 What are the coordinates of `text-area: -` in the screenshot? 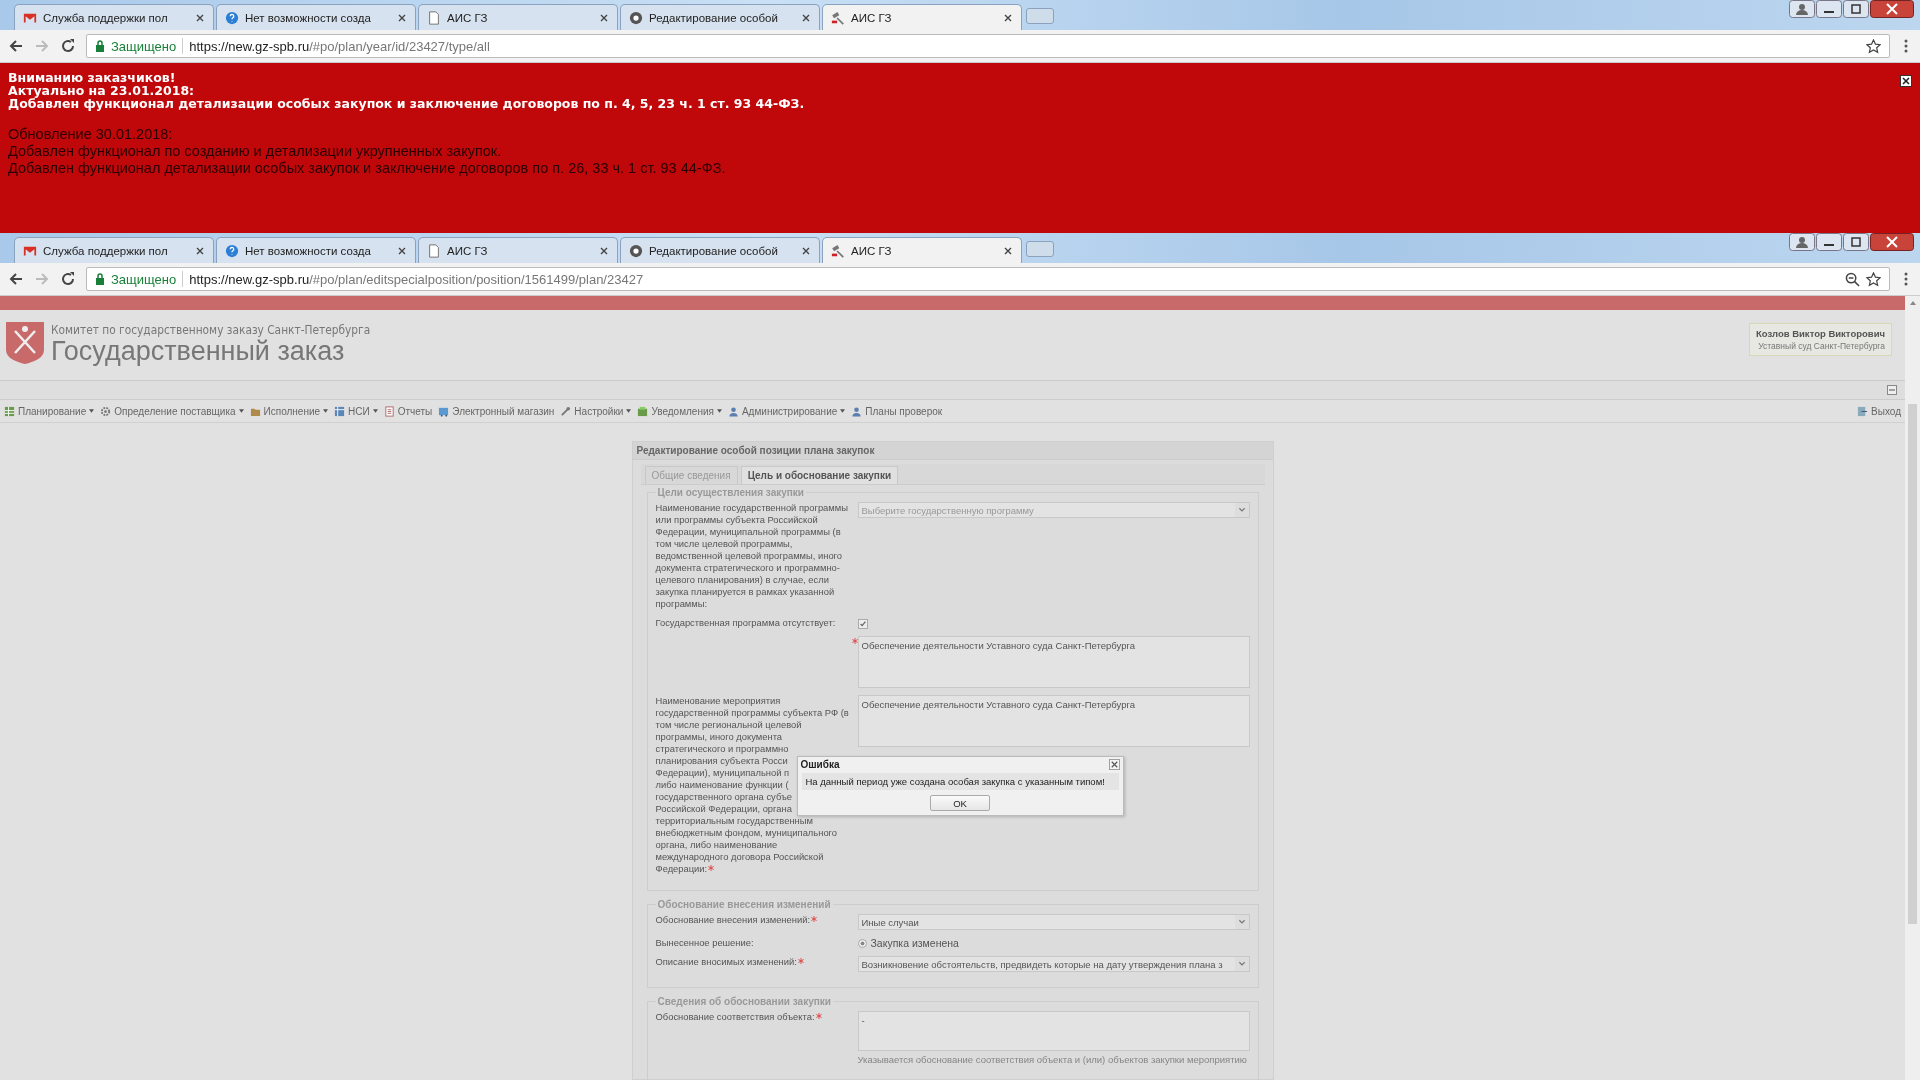 It's located at (1053, 1031).